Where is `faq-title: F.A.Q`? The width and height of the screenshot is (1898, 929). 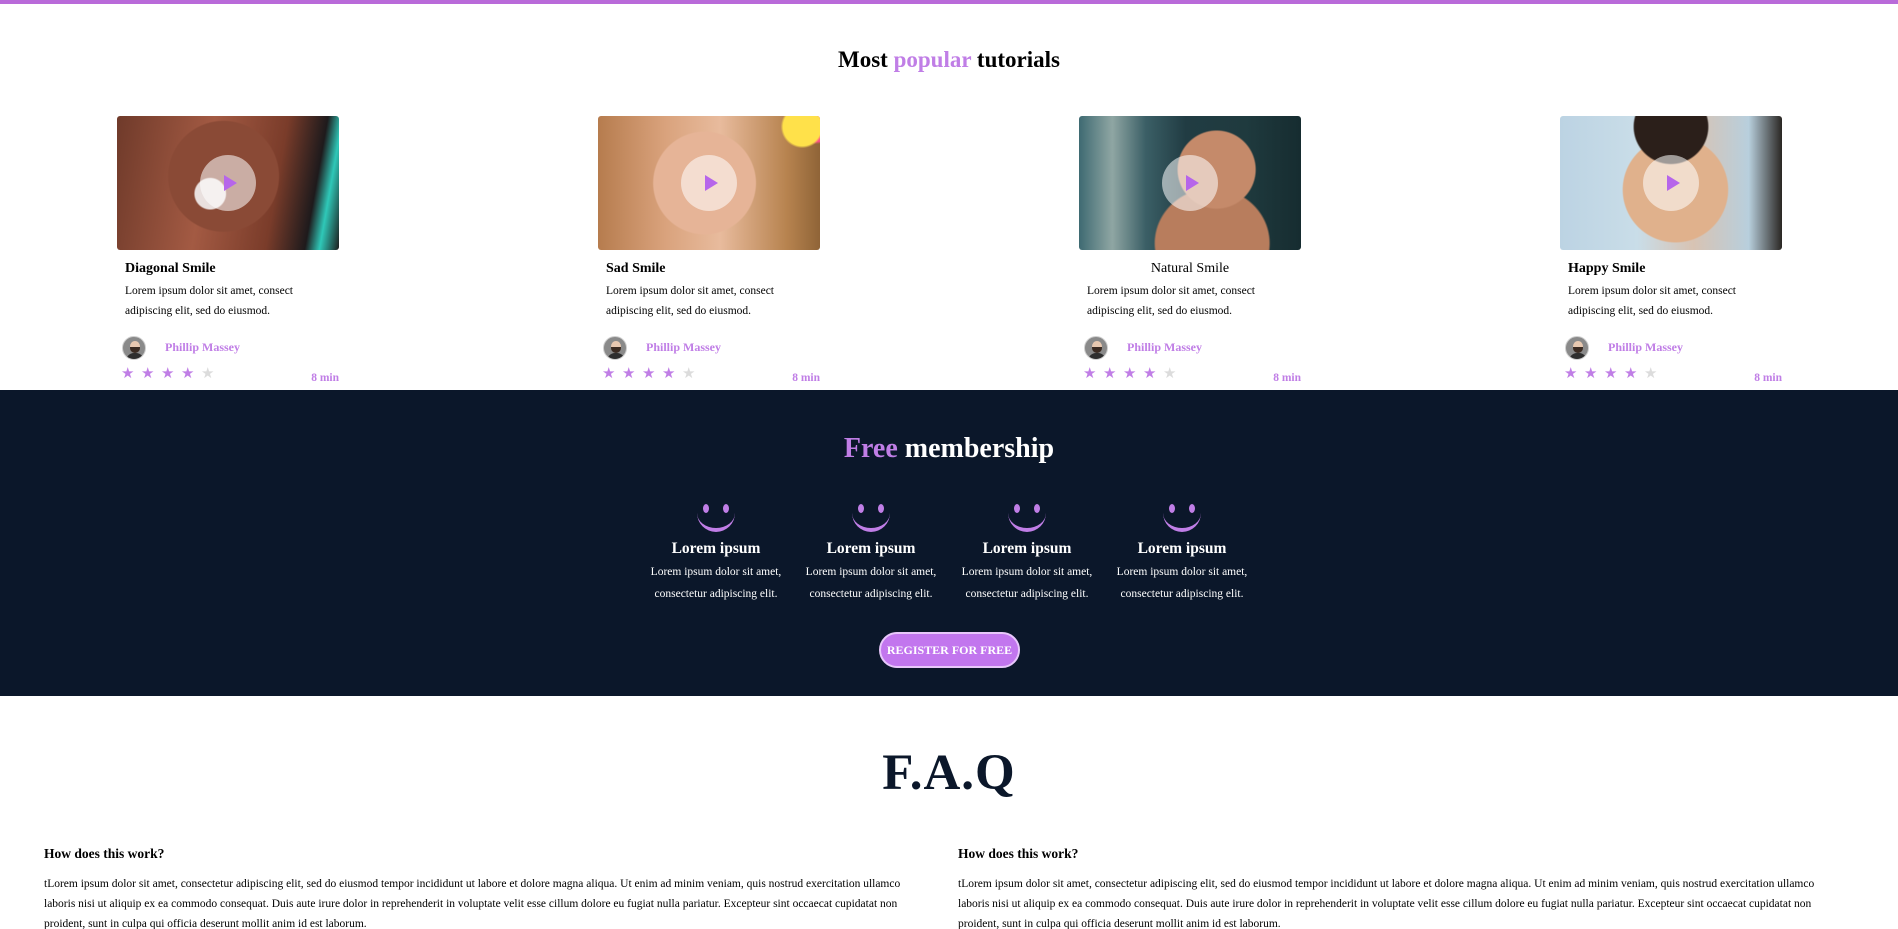
faq-title: F.A.Q is located at coordinates (949, 773).